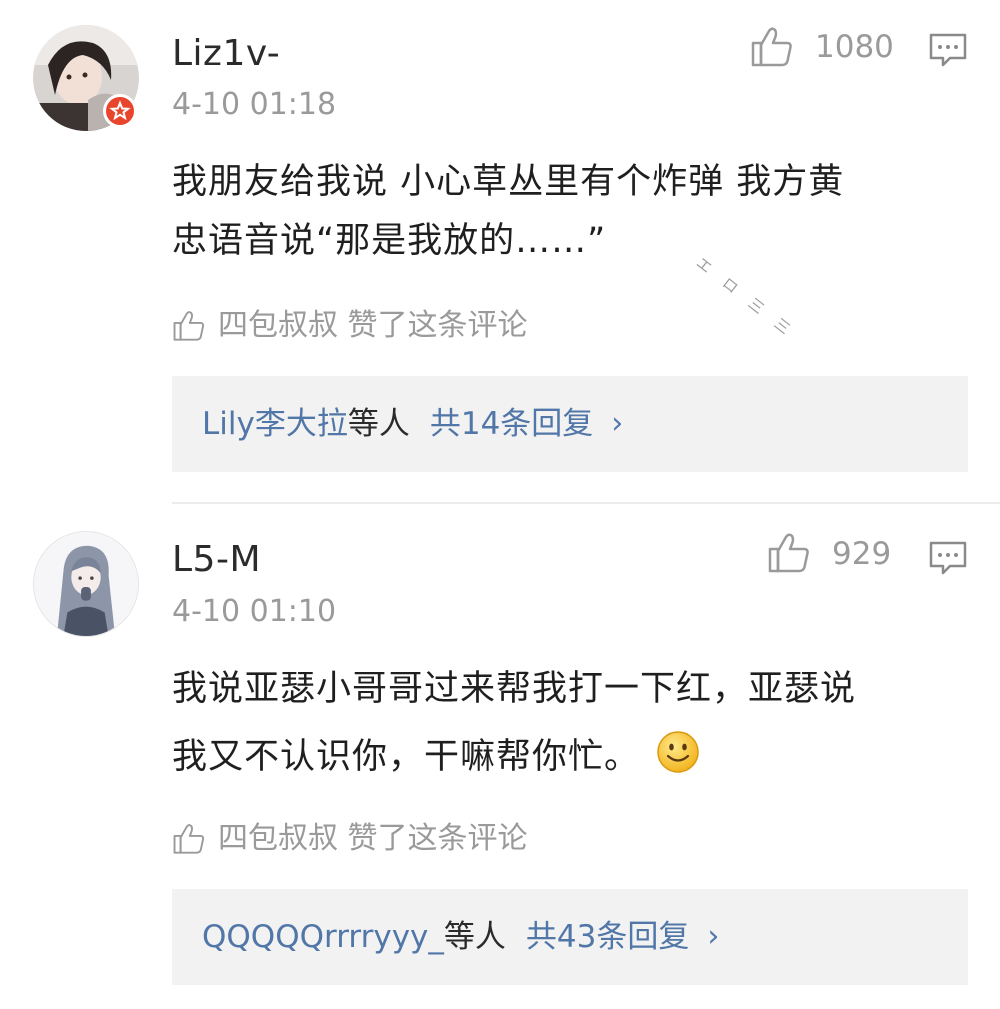 This screenshot has height=1009, width=1000. I want to click on reply-users-link: QQQQQrrrryyy_, so click(323, 937).